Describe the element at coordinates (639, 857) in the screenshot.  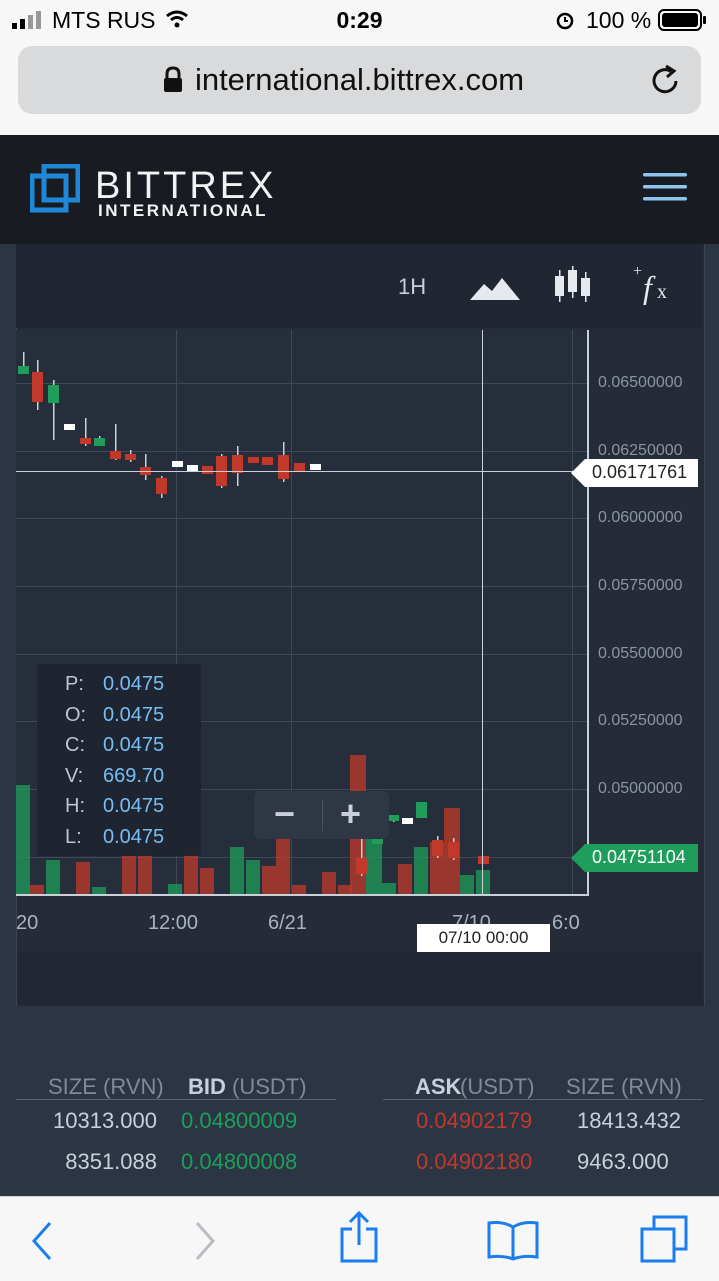
I see `last-price: 0.04751104` at that location.